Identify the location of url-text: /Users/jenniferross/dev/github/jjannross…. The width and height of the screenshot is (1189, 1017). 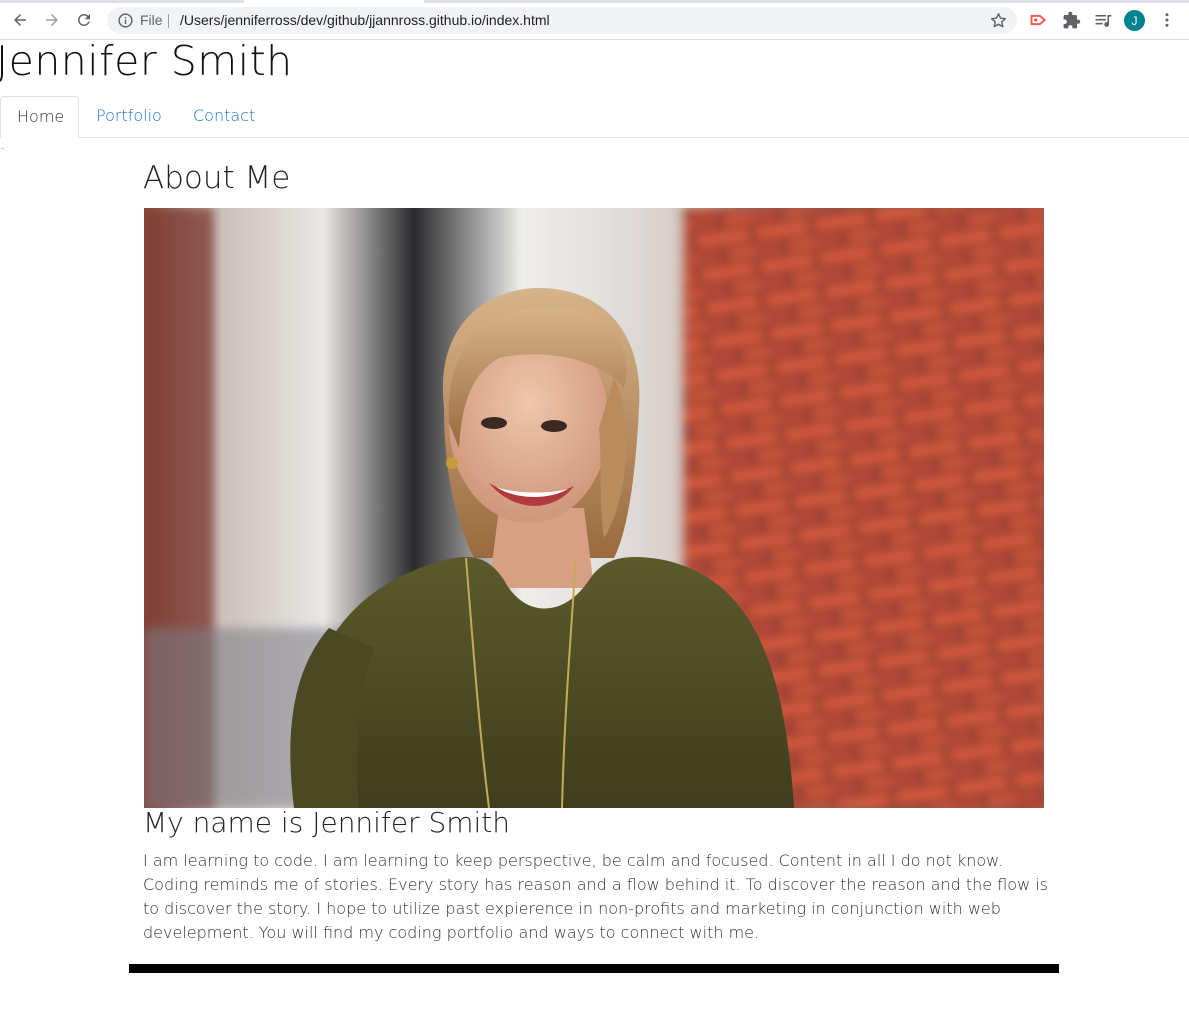
(365, 20).